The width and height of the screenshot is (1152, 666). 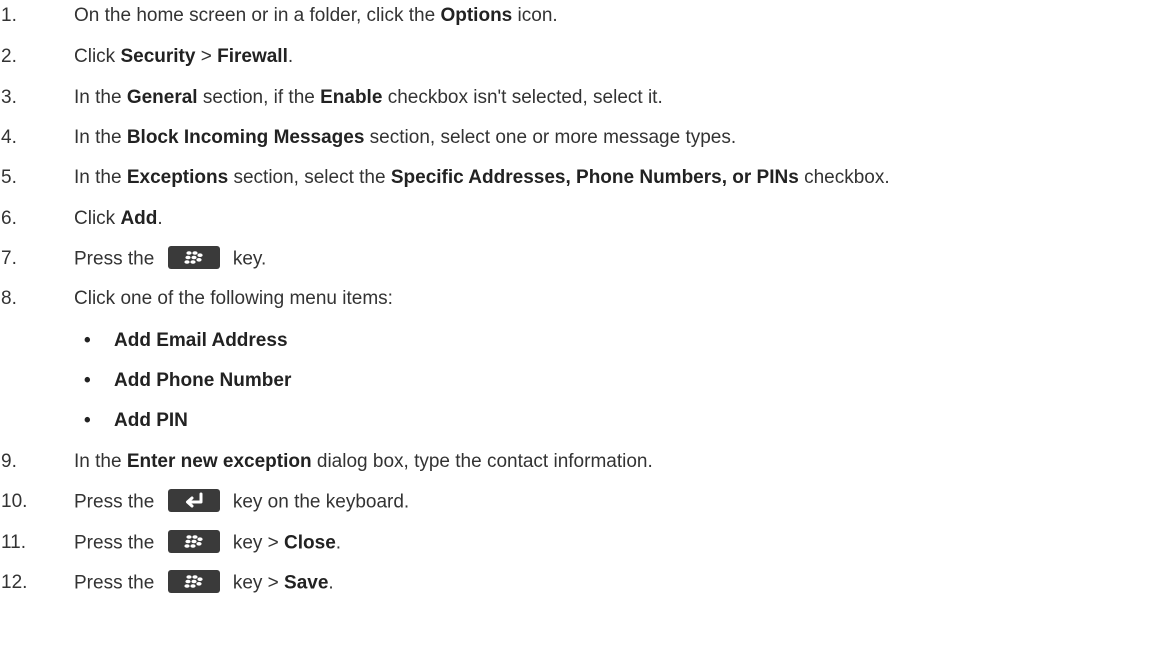 I want to click on step-text: Press the key on the keyboard., so click(x=242, y=501).